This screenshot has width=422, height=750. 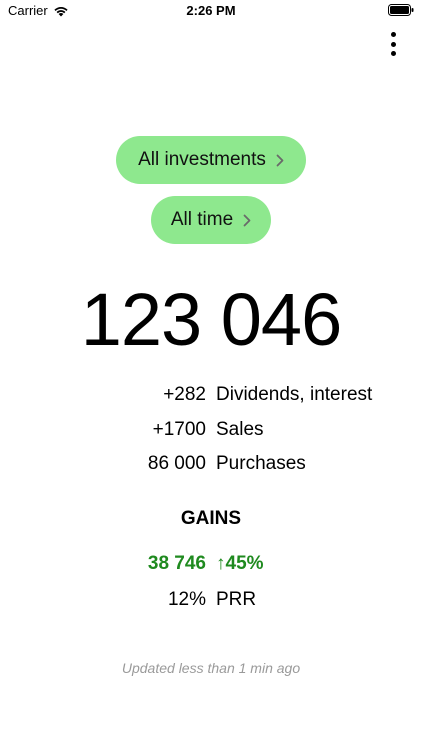 I want to click on dividends-row: +282 Dividends, interest, so click(x=211, y=395).